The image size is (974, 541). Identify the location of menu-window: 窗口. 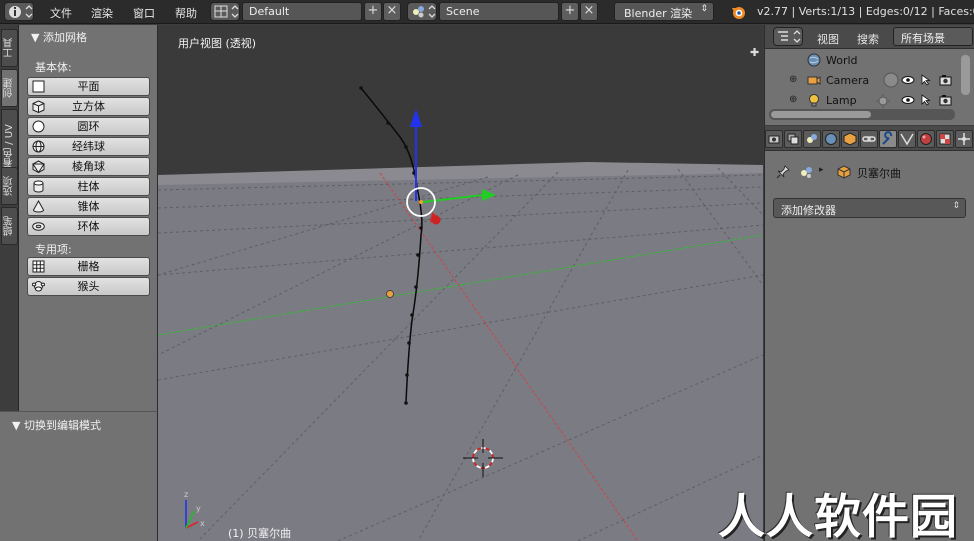
(144, 13).